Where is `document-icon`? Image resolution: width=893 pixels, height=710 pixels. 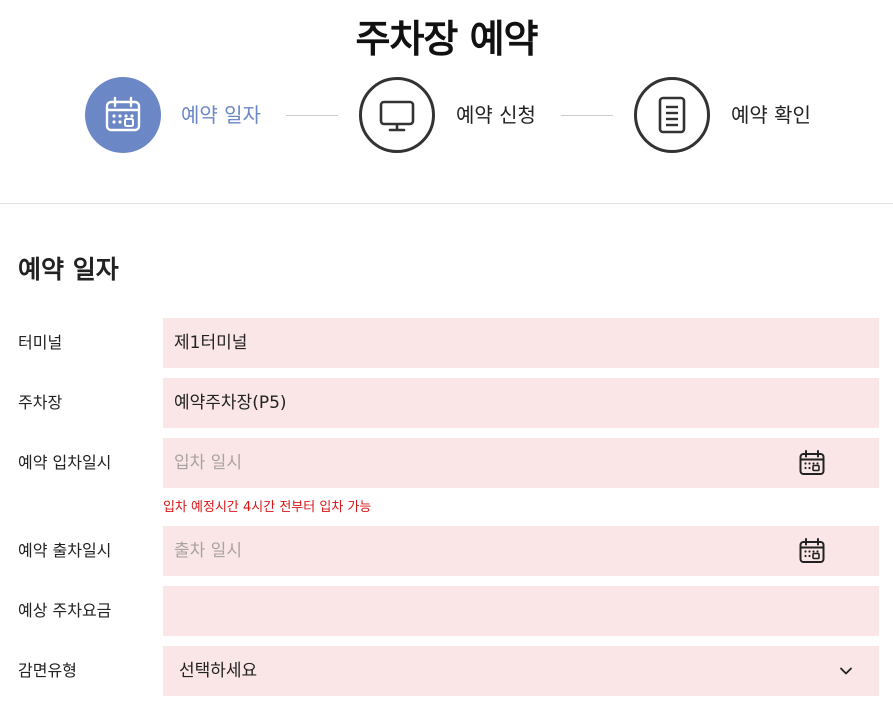
document-icon is located at coordinates (672, 115).